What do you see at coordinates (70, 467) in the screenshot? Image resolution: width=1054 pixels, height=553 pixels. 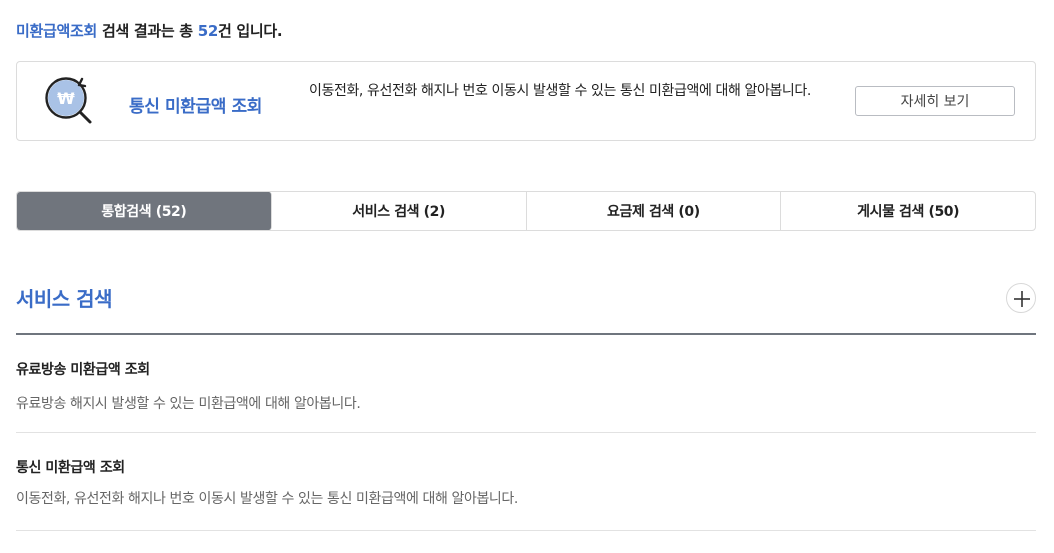 I see `result-title: 통신 미환급액 조회` at bounding box center [70, 467].